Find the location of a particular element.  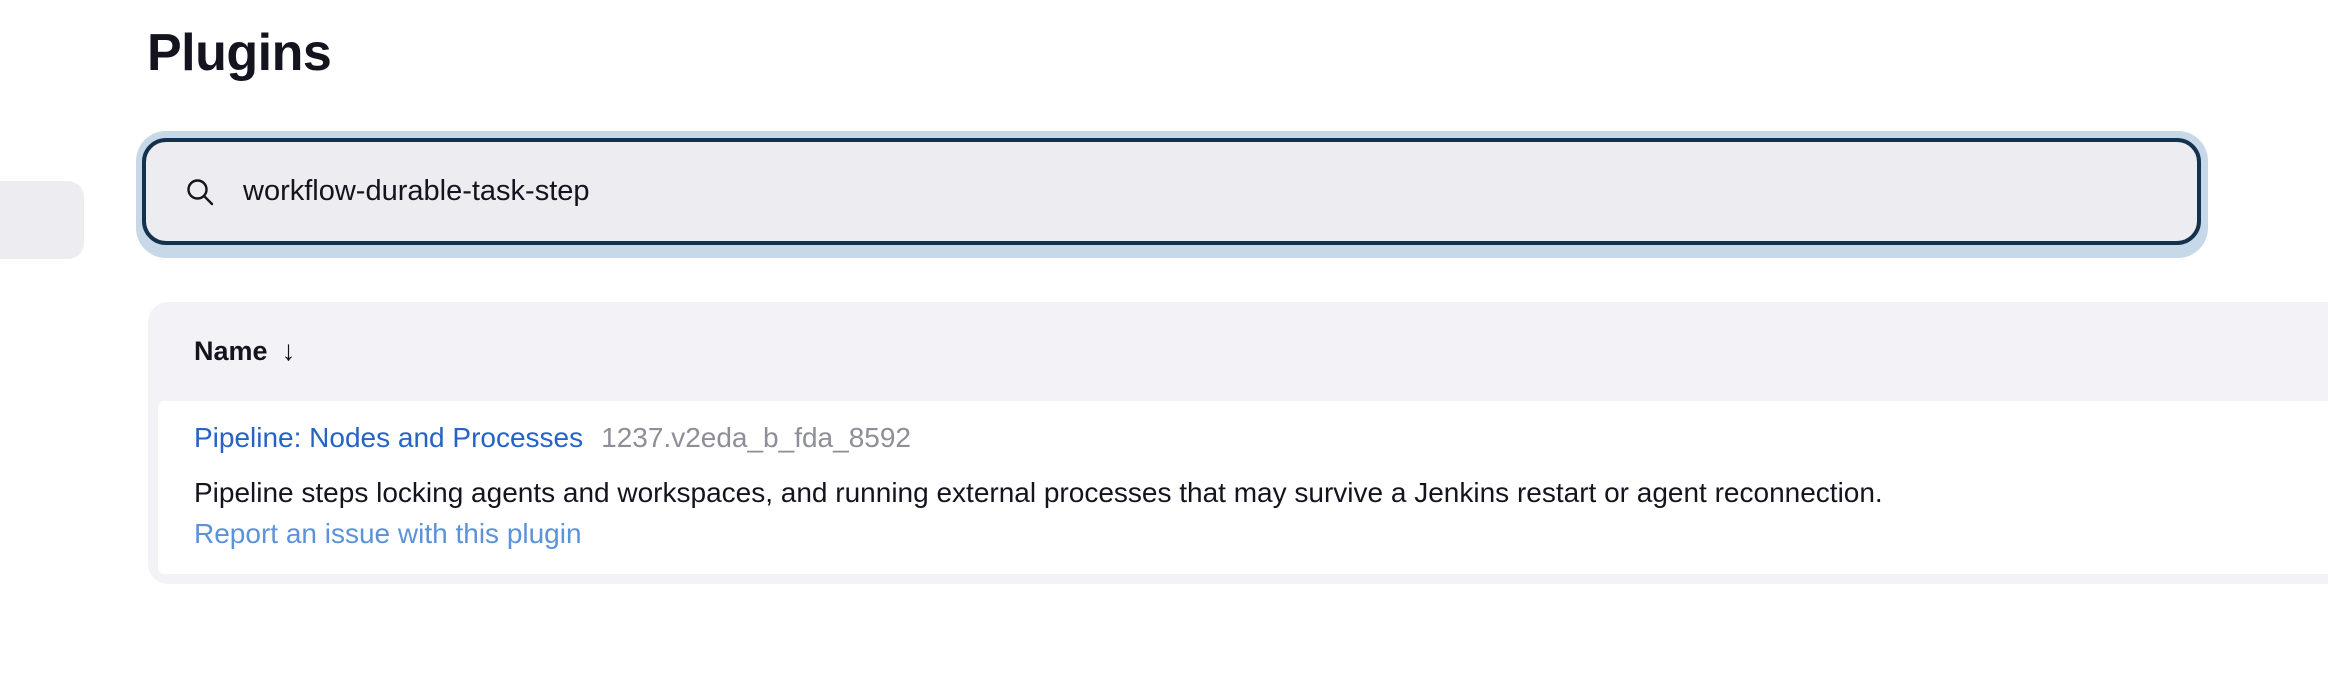

table-header: Name ↓ is located at coordinates (245, 351).